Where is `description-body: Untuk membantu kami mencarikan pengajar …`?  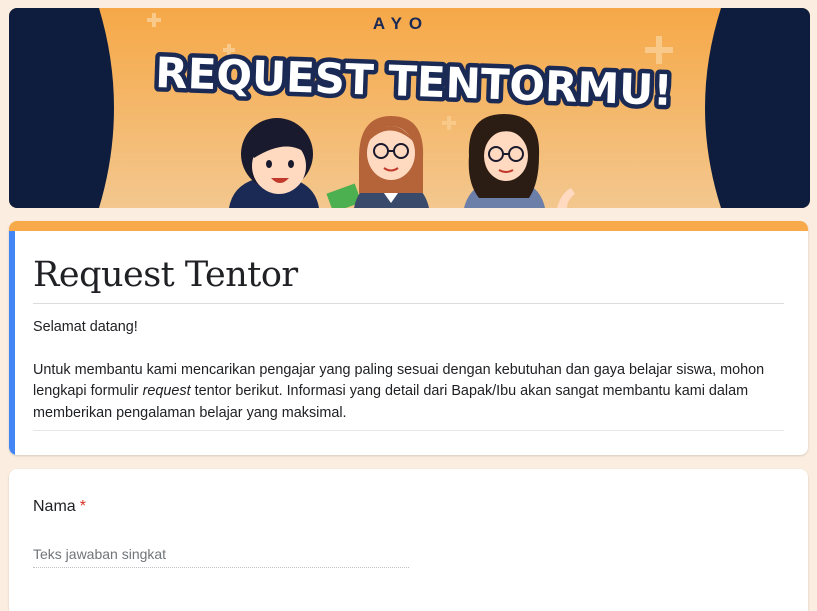
description-body: Untuk membantu kami mencarikan pengajar … is located at coordinates (408, 392).